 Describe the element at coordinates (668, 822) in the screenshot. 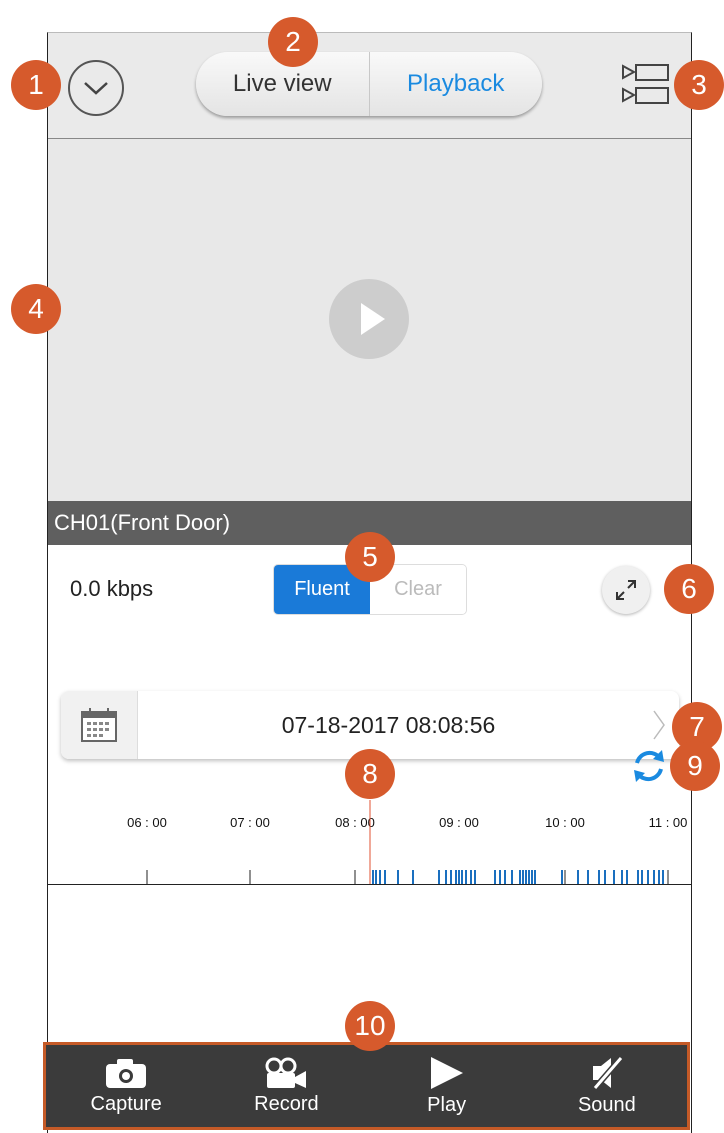

I see `timeline-tick-label: 11 : 00` at that location.